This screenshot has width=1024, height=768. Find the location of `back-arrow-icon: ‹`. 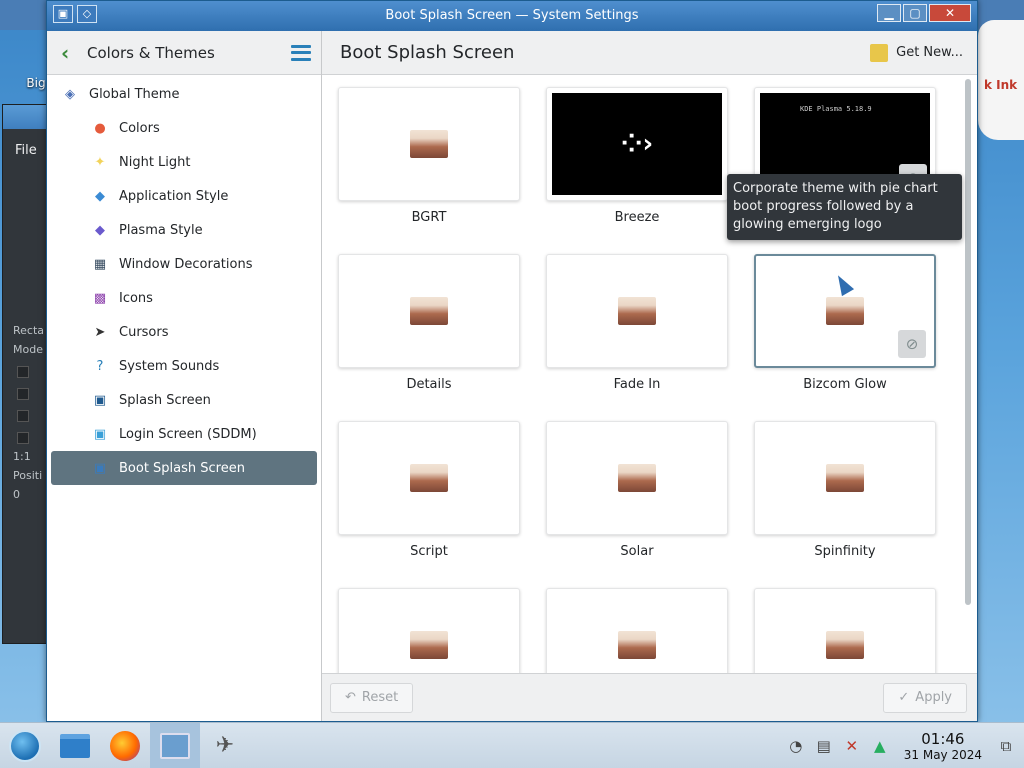

back-arrow-icon: ‹ is located at coordinates (71, 53).